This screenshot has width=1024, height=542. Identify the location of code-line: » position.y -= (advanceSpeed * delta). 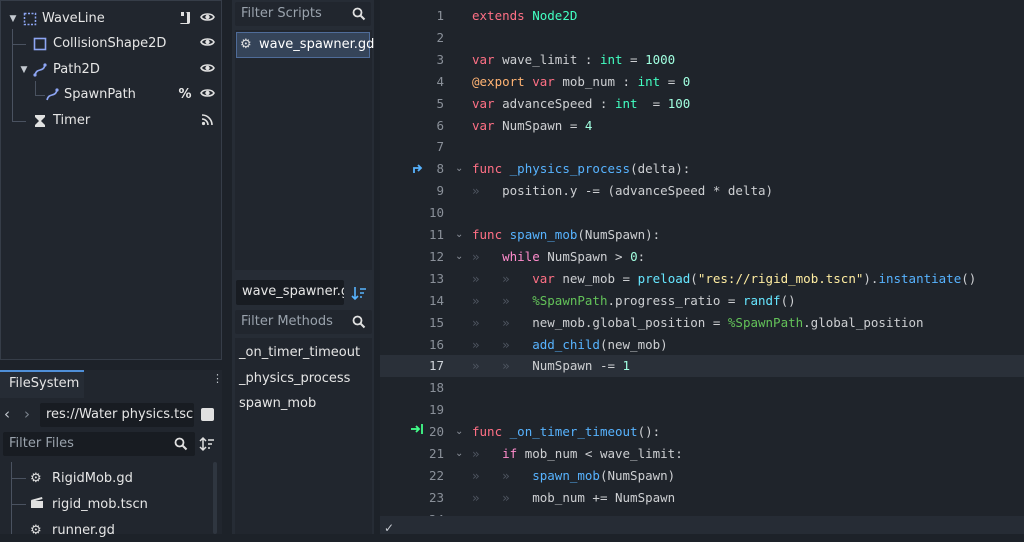
(622, 191).